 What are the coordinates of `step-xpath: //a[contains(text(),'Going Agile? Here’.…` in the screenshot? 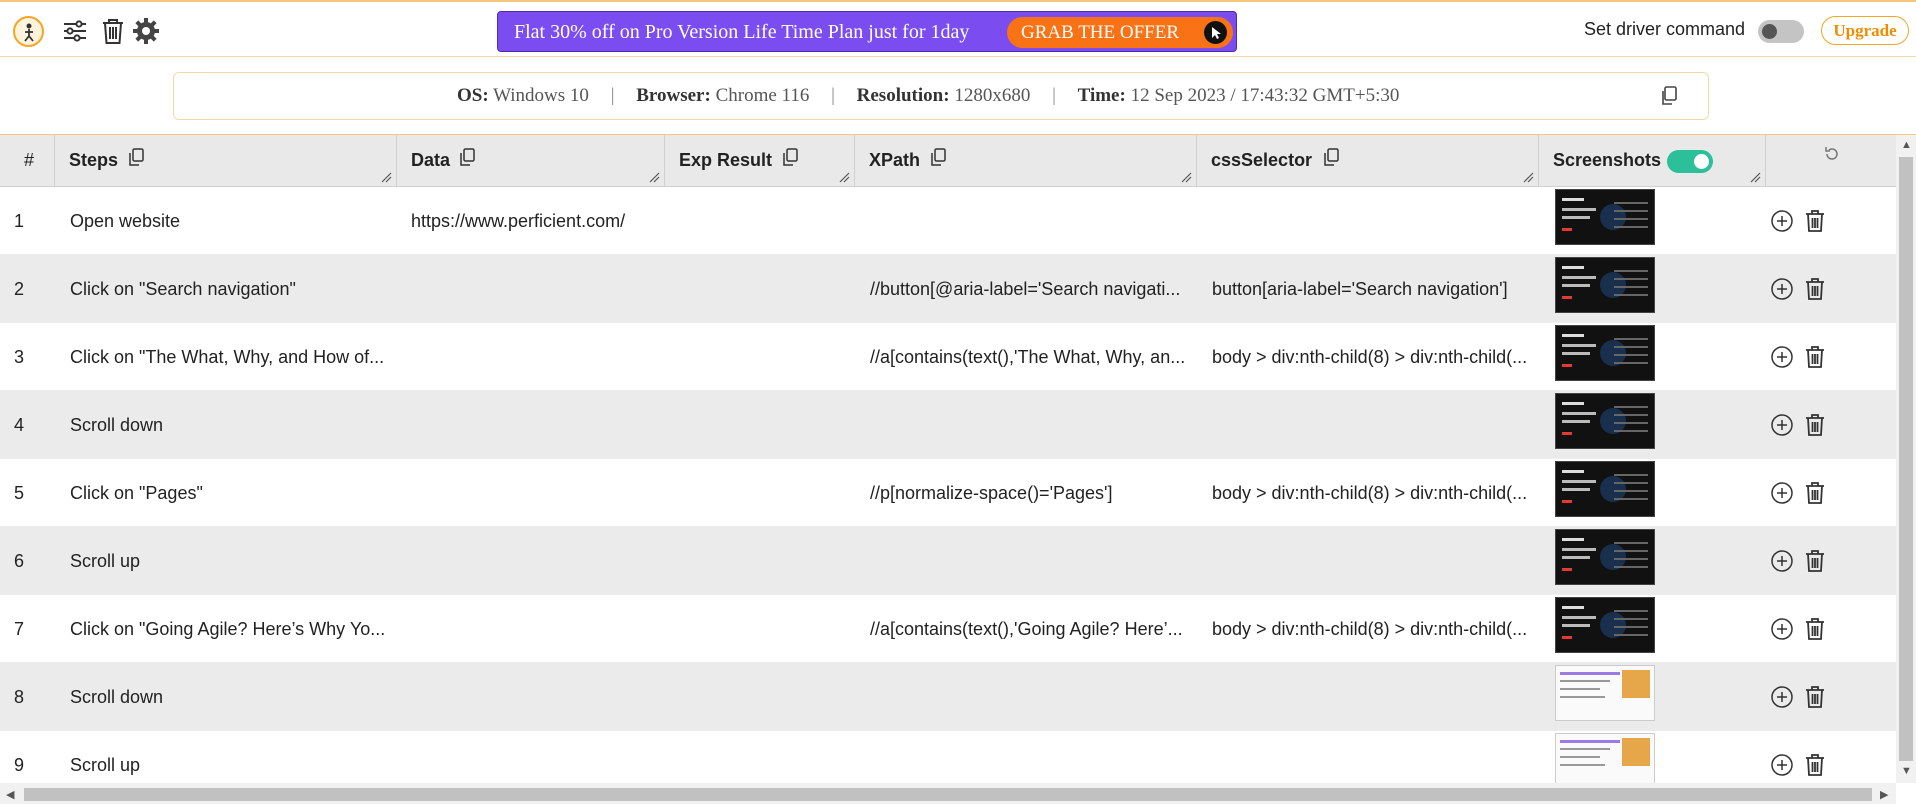 It's located at (1030, 629).